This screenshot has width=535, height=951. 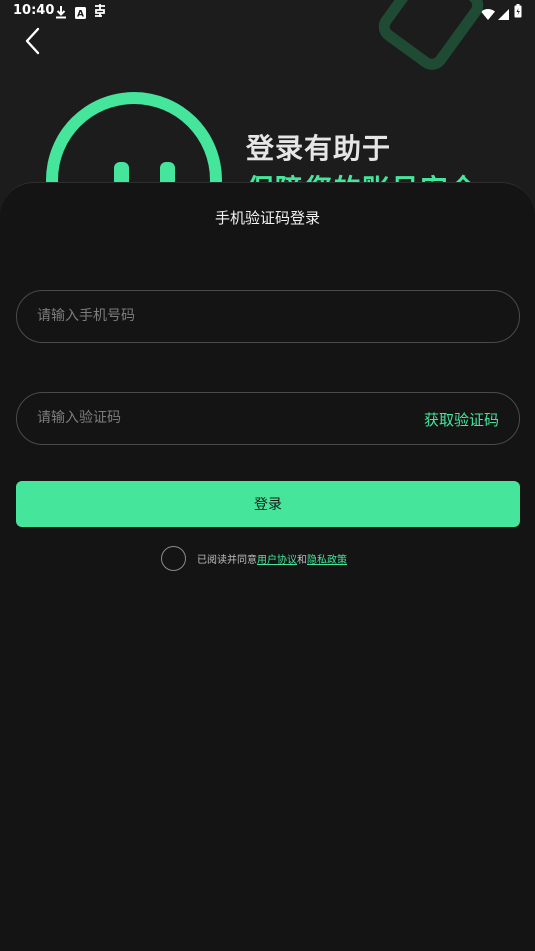 I want to click on a-box-icon: A, so click(x=80, y=13).